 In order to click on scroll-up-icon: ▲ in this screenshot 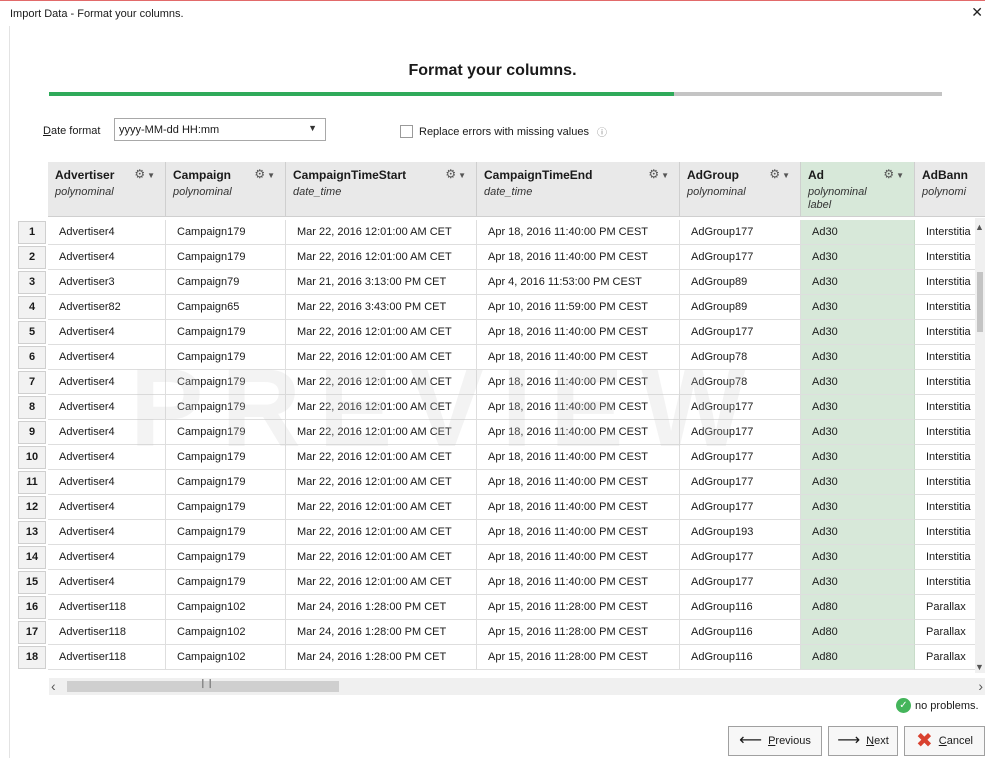, I will do `click(979, 227)`.